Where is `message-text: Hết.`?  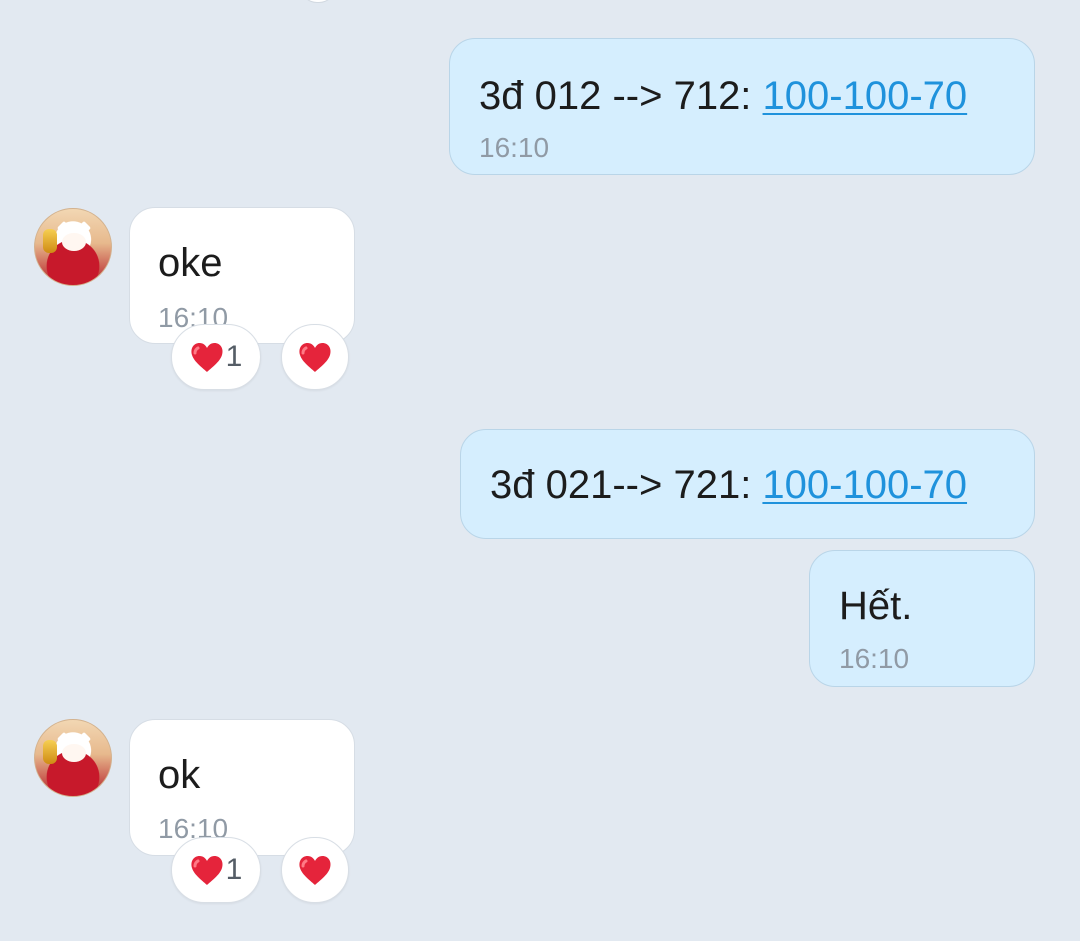 message-text: Hết. is located at coordinates (876, 606).